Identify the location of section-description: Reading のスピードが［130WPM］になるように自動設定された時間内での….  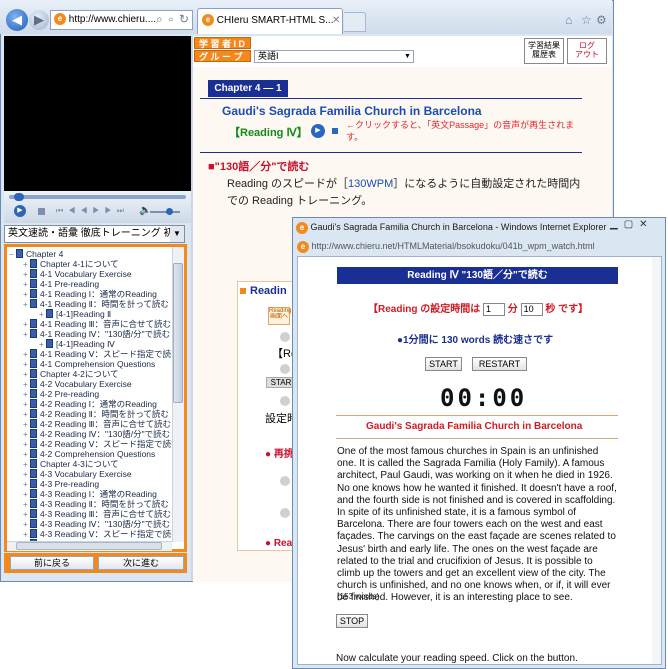
(404, 193).